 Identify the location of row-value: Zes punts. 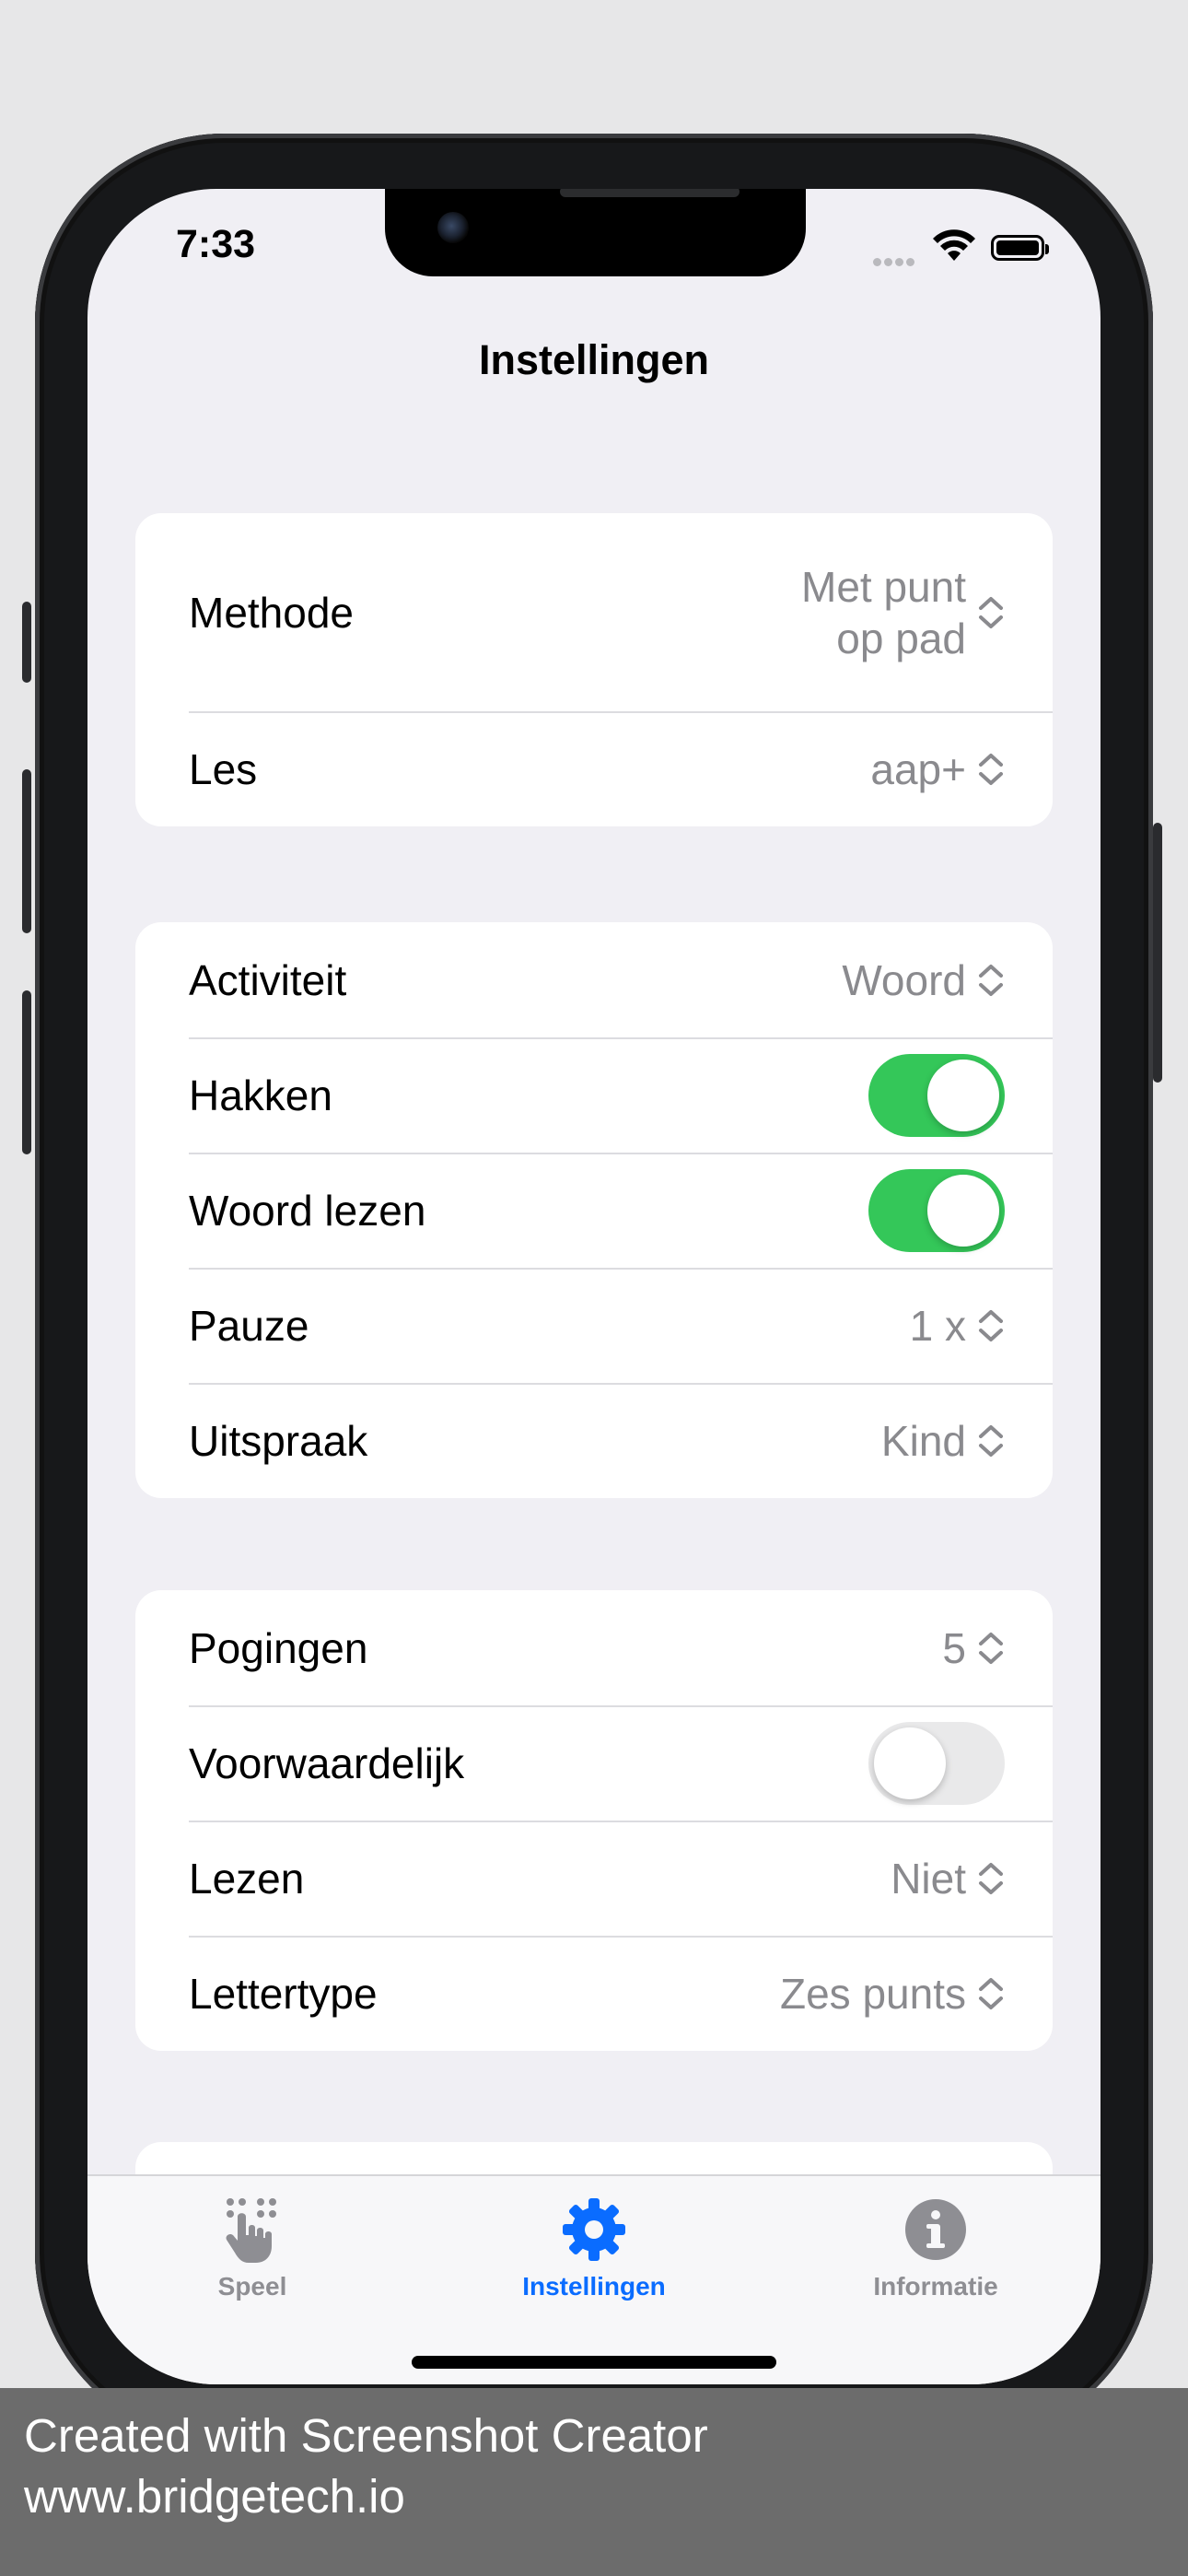
(873, 1993).